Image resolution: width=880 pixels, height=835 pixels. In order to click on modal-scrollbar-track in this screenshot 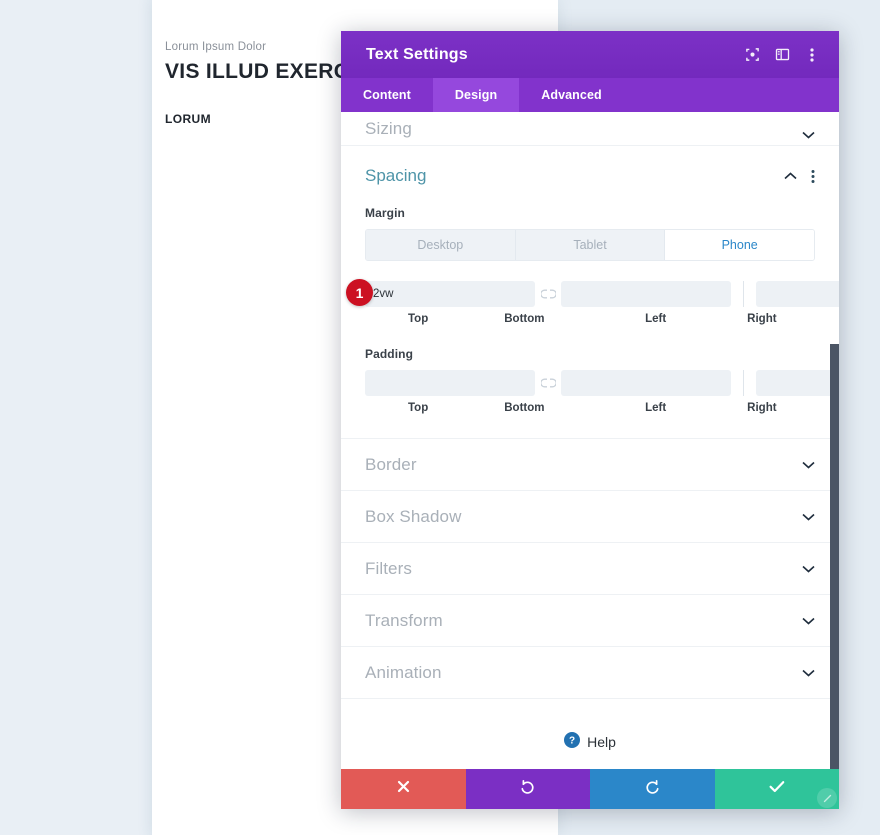, I will do `click(834, 481)`.